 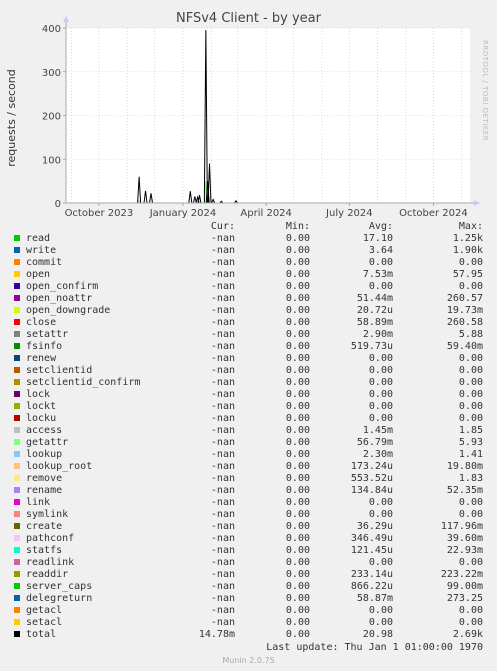 I want to click on legend-max: 39.60m, so click(x=464, y=538).